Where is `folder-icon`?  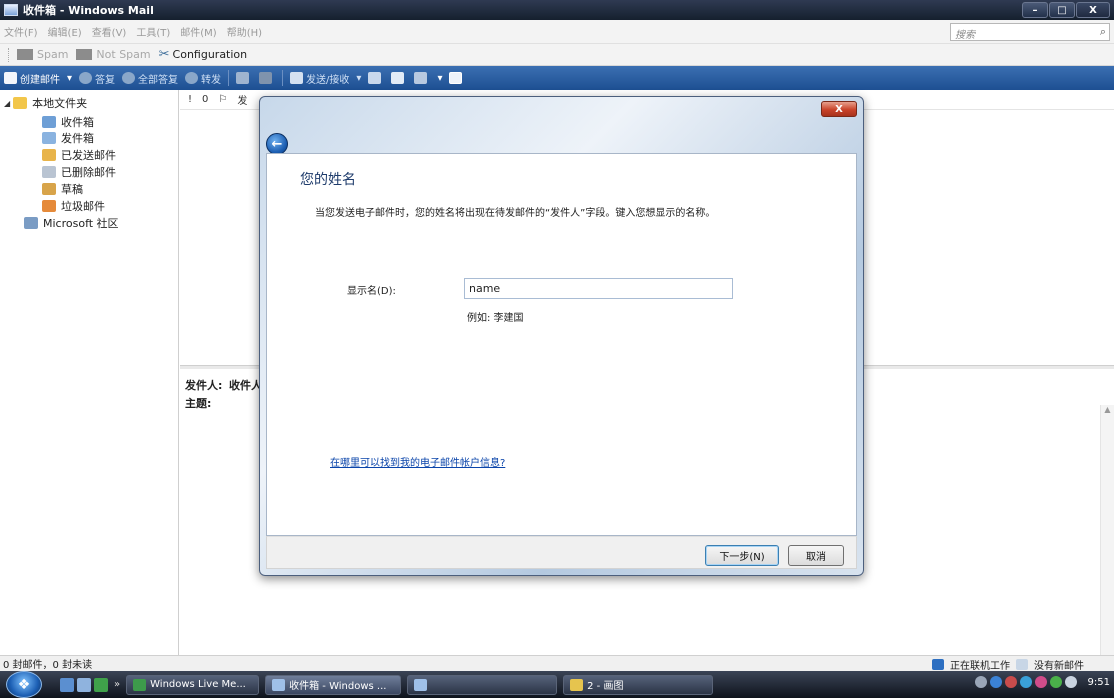 folder-icon is located at coordinates (20, 103).